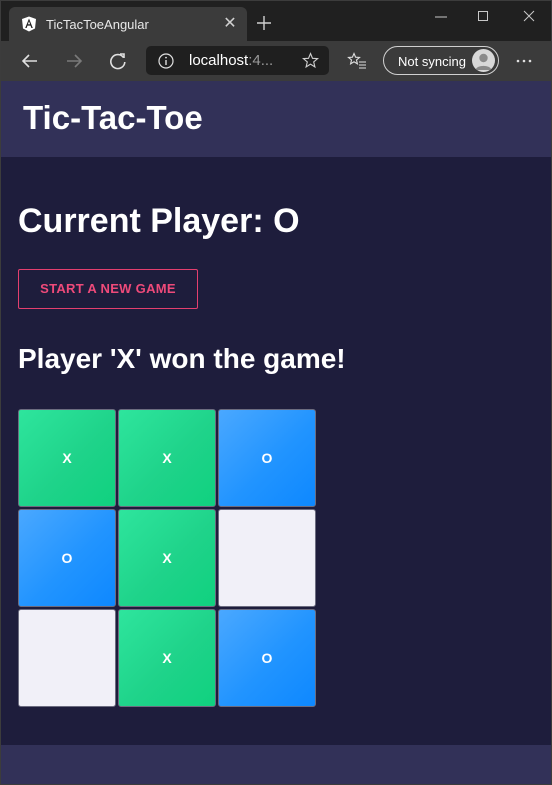  What do you see at coordinates (29, 24) in the screenshot?
I see `angular-icon` at bounding box center [29, 24].